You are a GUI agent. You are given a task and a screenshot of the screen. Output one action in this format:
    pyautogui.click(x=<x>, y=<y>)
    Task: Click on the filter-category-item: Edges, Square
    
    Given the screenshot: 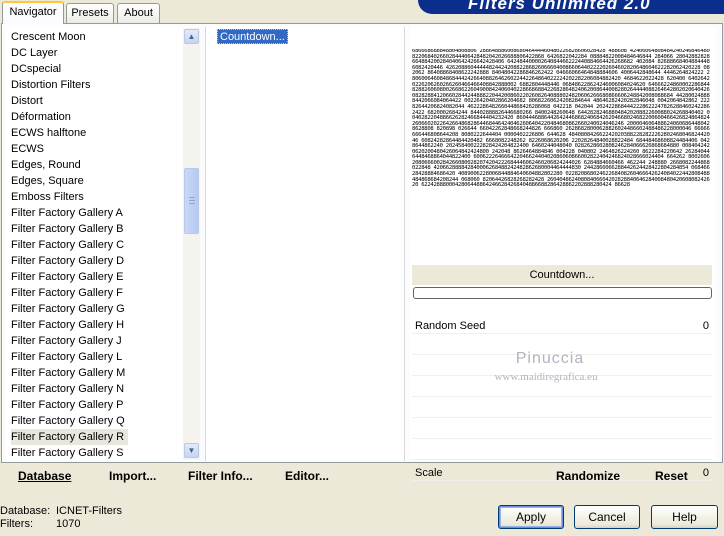 What is the action you would take?
    pyautogui.click(x=49, y=181)
    